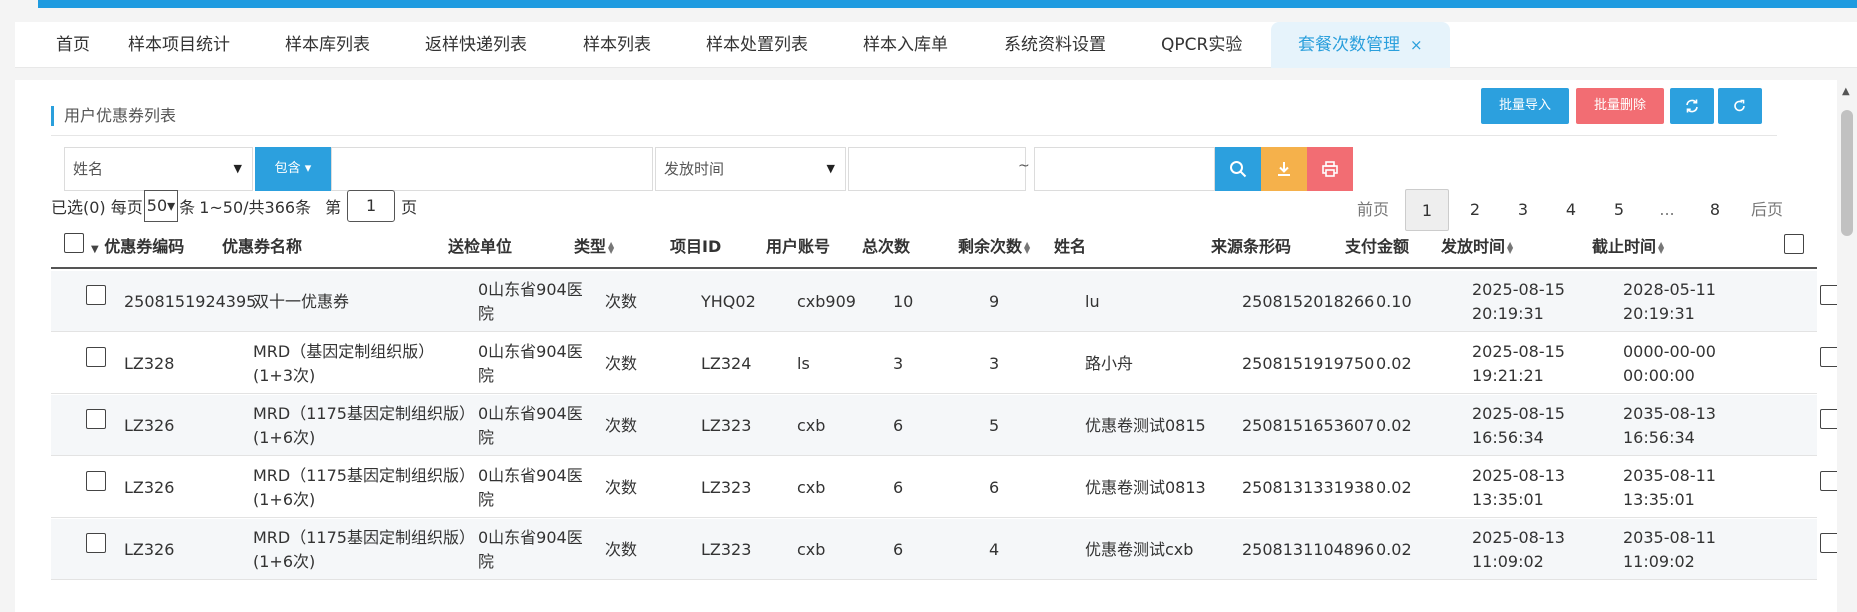  Describe the element at coordinates (1847, 173) in the screenshot. I see `scrollbar-thumb` at that location.